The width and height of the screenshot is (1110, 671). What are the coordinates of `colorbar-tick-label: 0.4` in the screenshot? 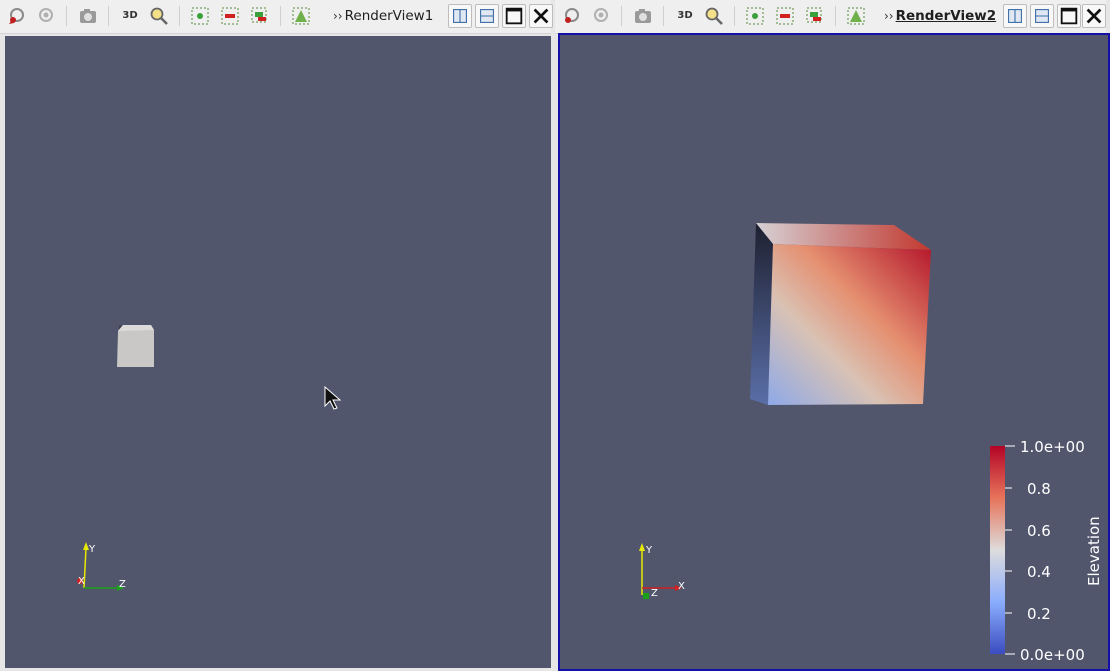 It's located at (1039, 572).